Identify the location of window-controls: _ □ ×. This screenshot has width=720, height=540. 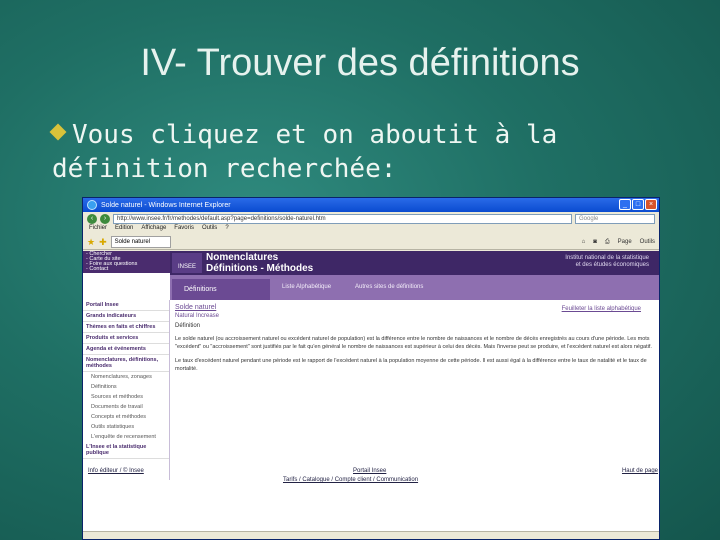
(638, 204).